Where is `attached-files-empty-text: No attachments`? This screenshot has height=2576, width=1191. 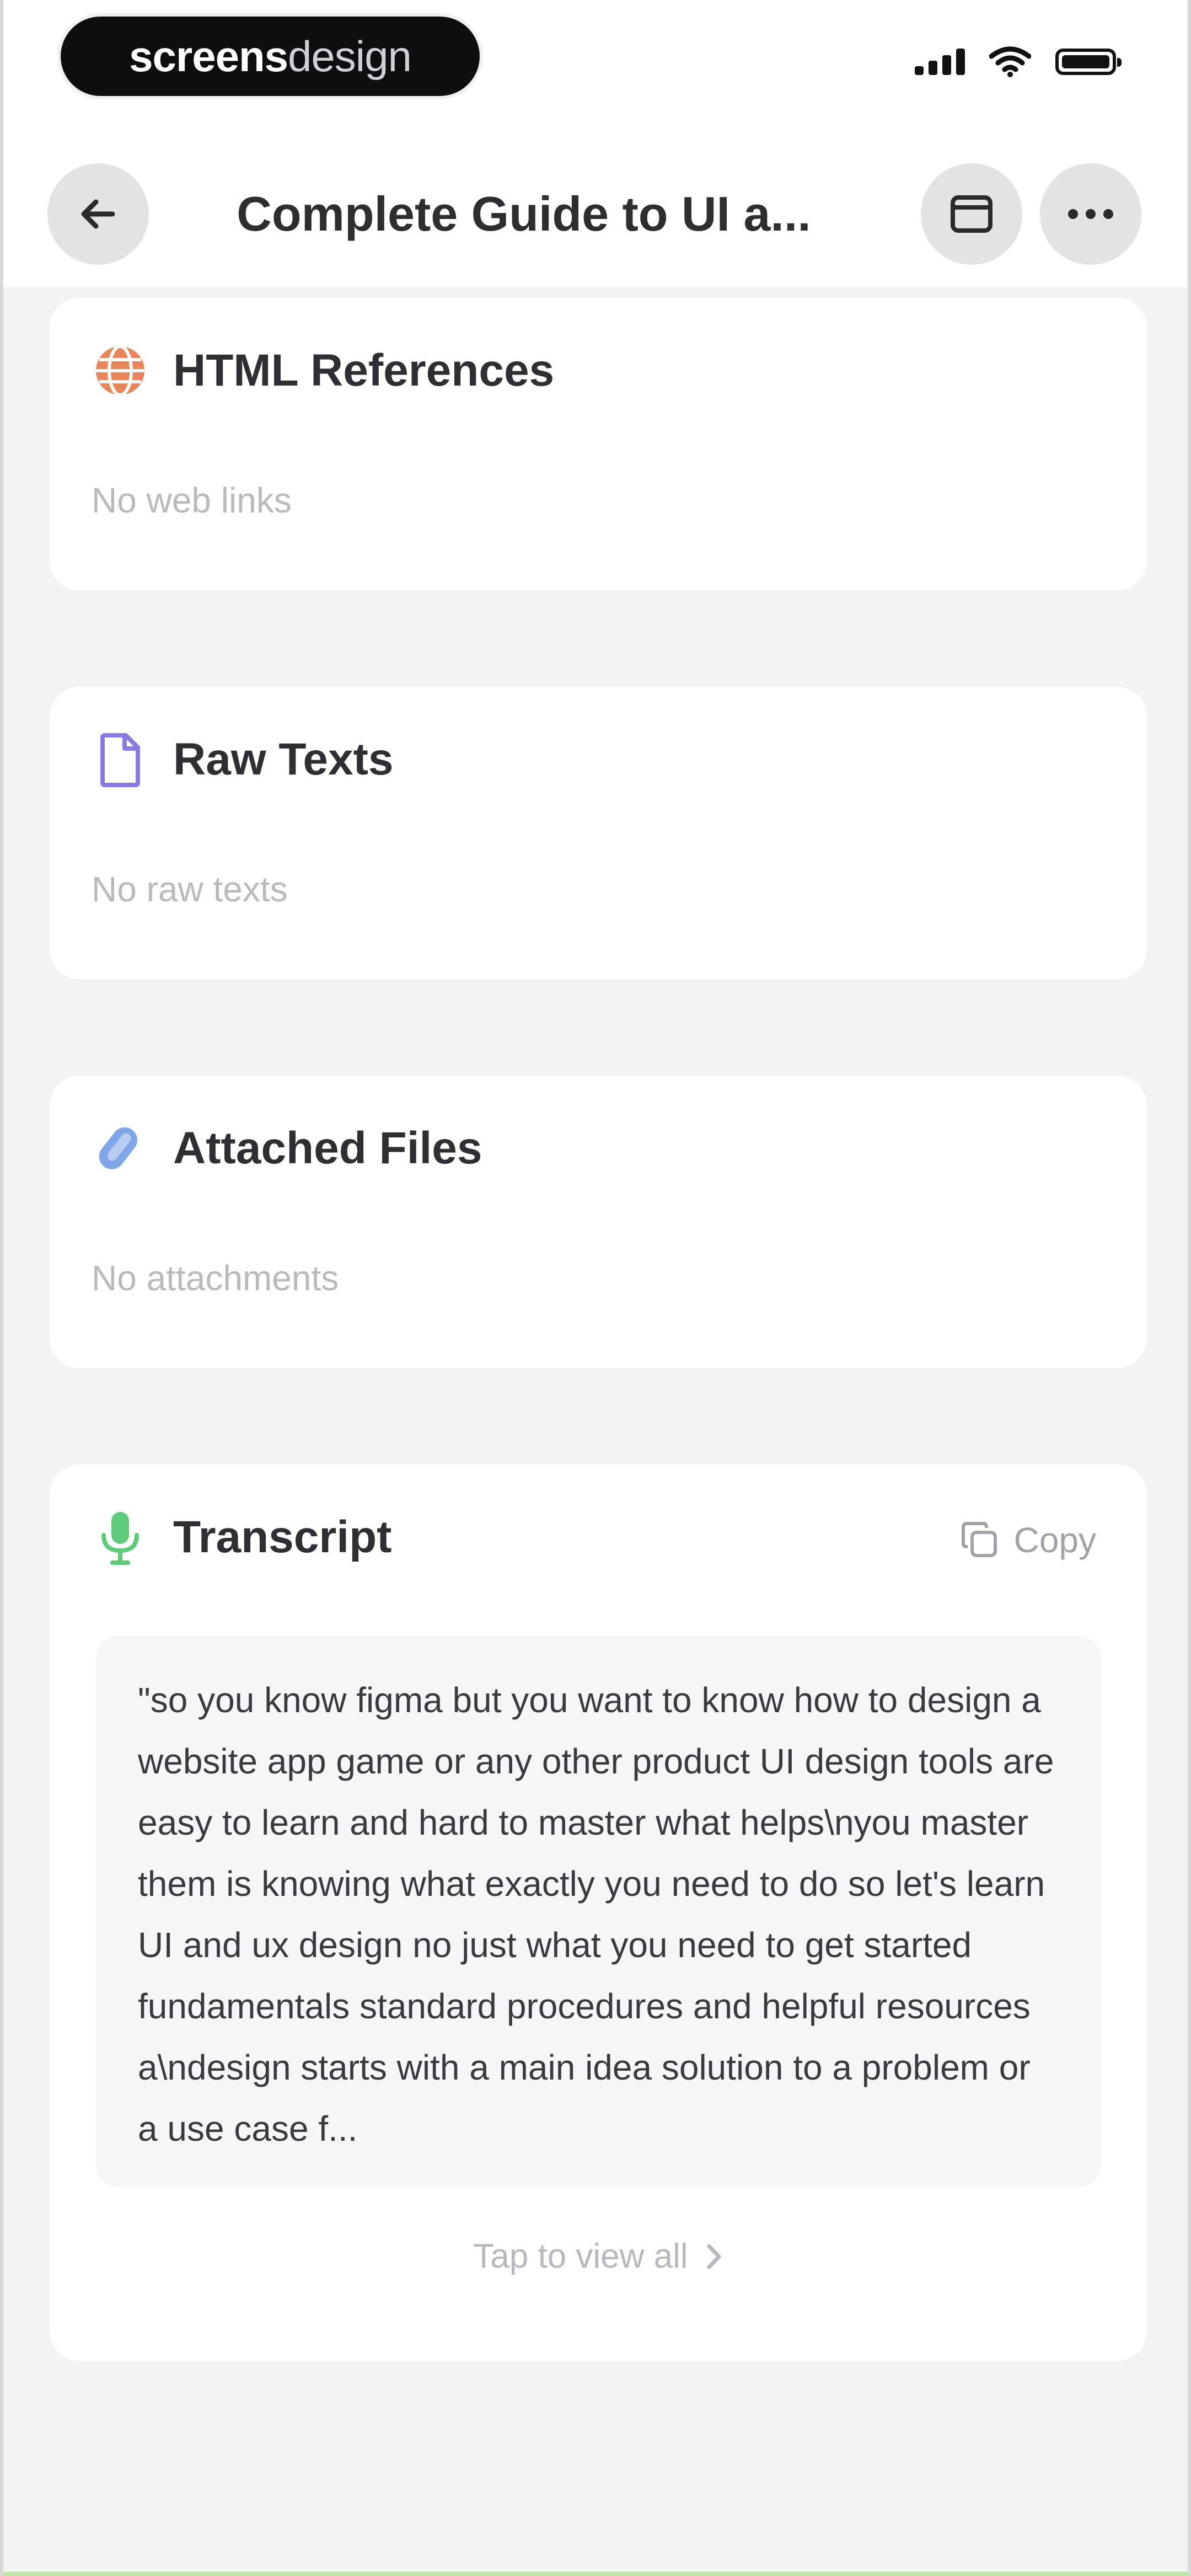
attached-files-empty-text: No attachments is located at coordinates (216, 1278).